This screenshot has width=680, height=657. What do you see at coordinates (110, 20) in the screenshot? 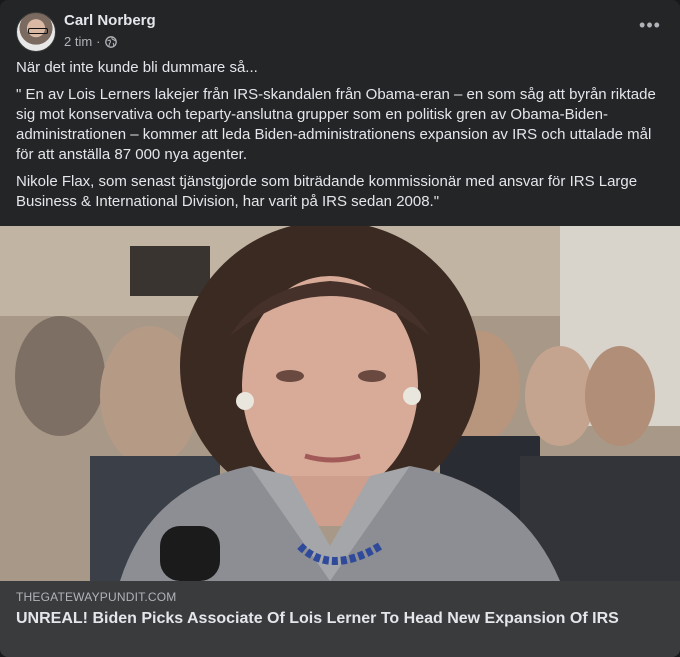
I see `author-name: Carl Norberg` at bounding box center [110, 20].